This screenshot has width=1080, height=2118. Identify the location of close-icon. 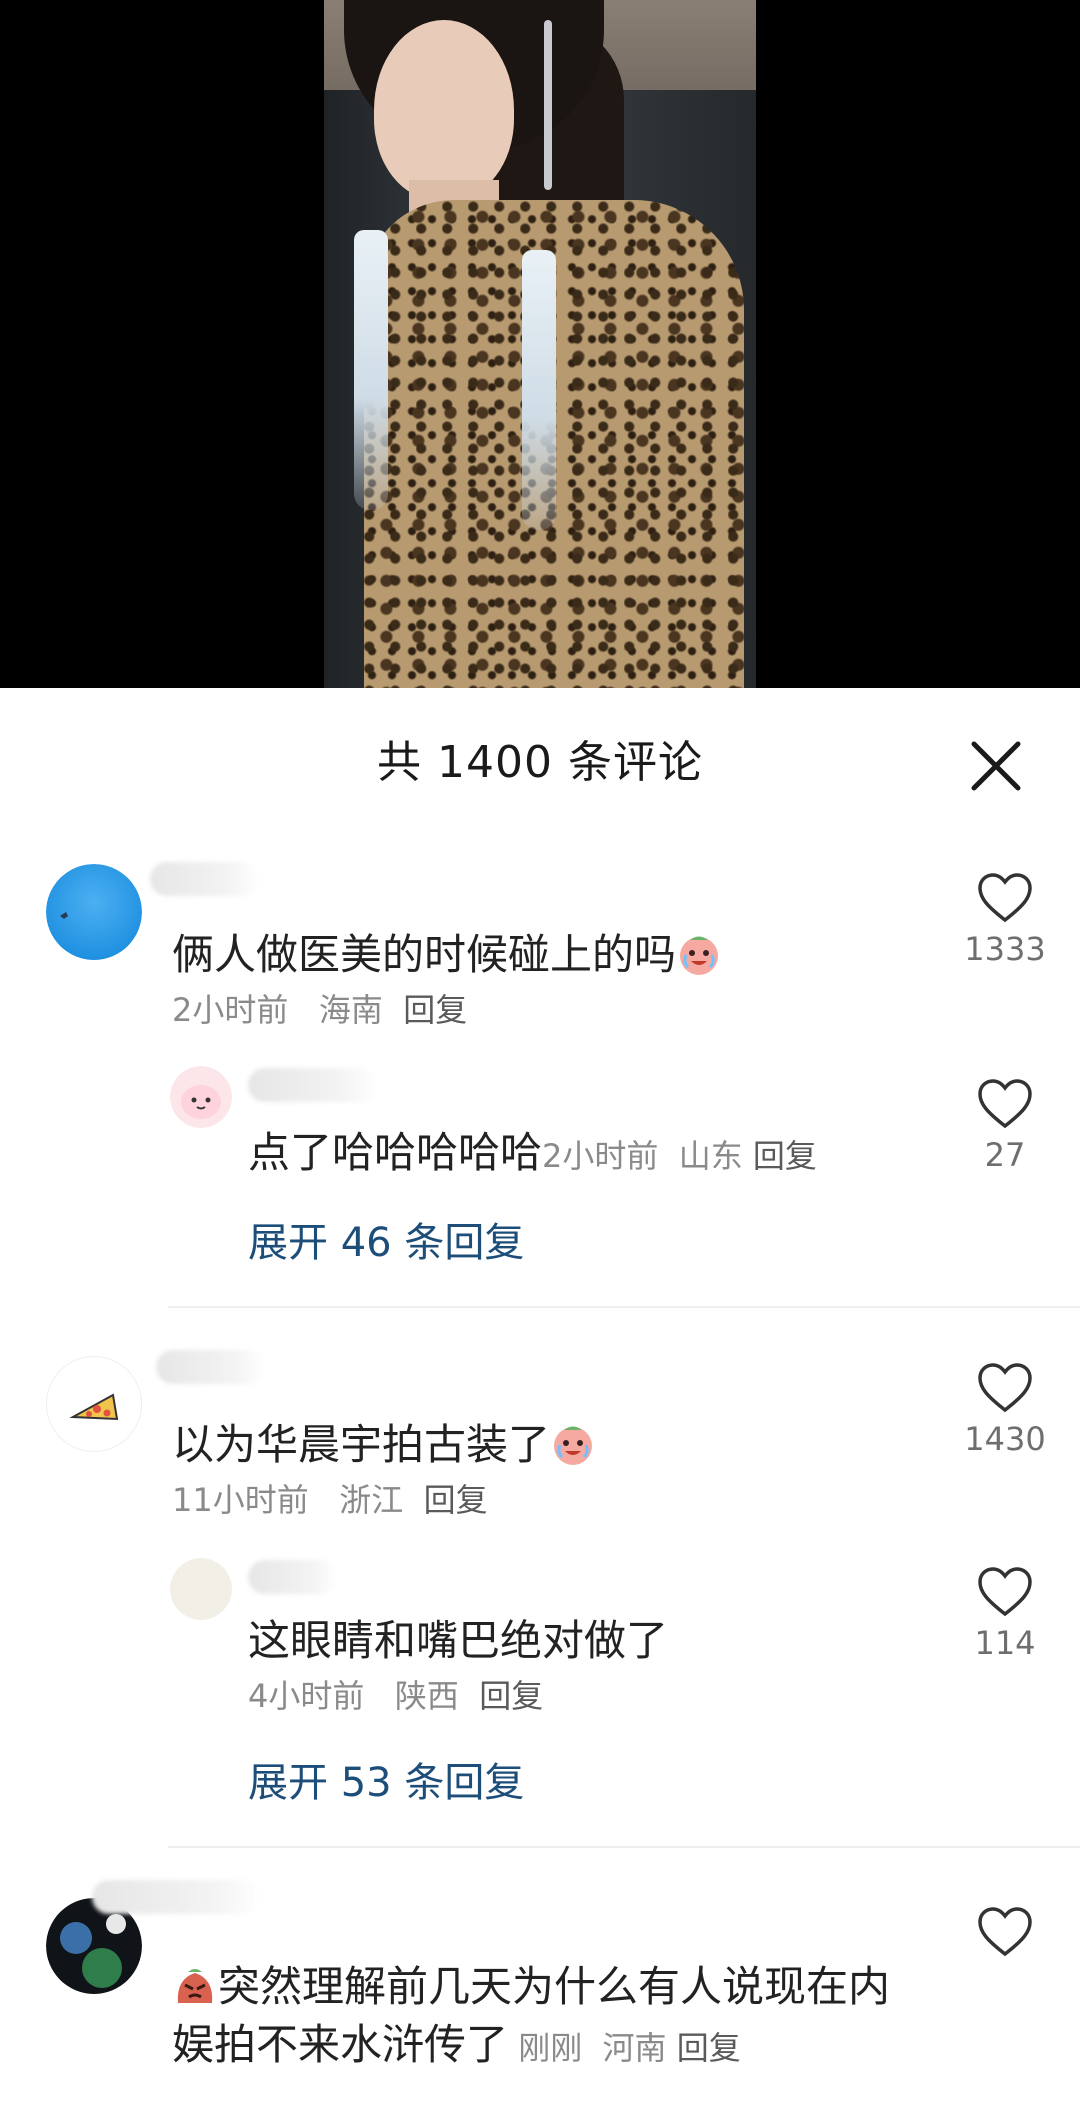
(996, 766).